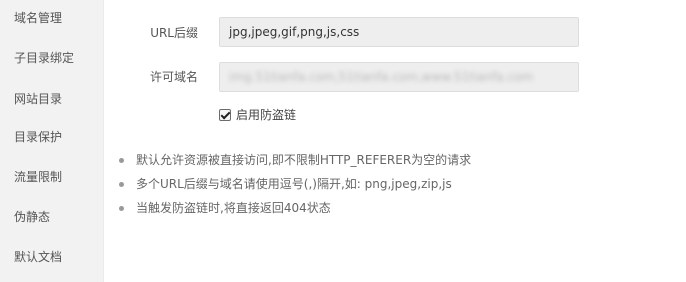  I want to click on sidebar-item-domain-management: 域名管理, so click(38, 18).